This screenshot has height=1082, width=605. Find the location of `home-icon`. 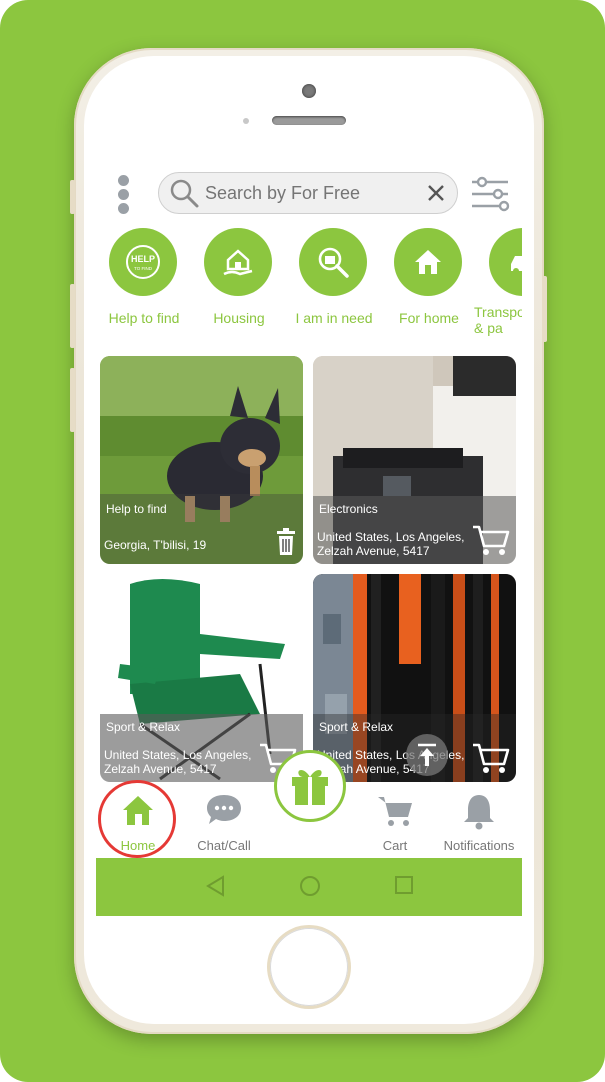

home-icon is located at coordinates (428, 262).